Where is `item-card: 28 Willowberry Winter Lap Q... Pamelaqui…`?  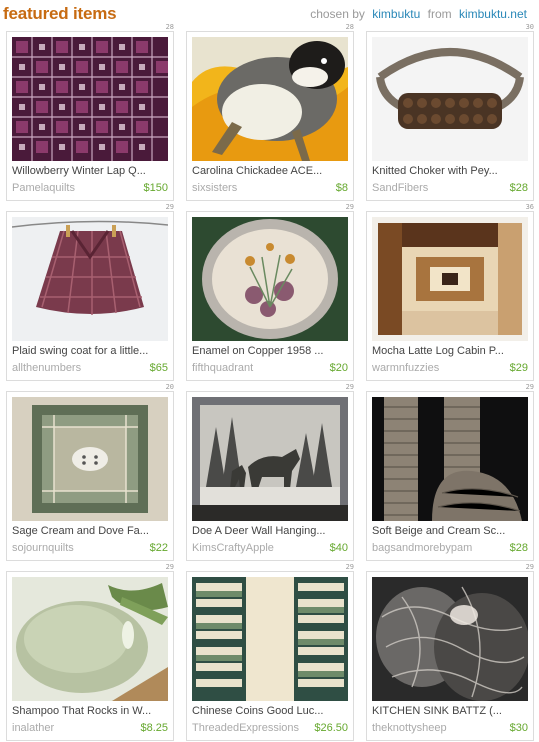
item-card: 28 Willowberry Winter Lap Q... Pamelaqui… is located at coordinates (90, 112).